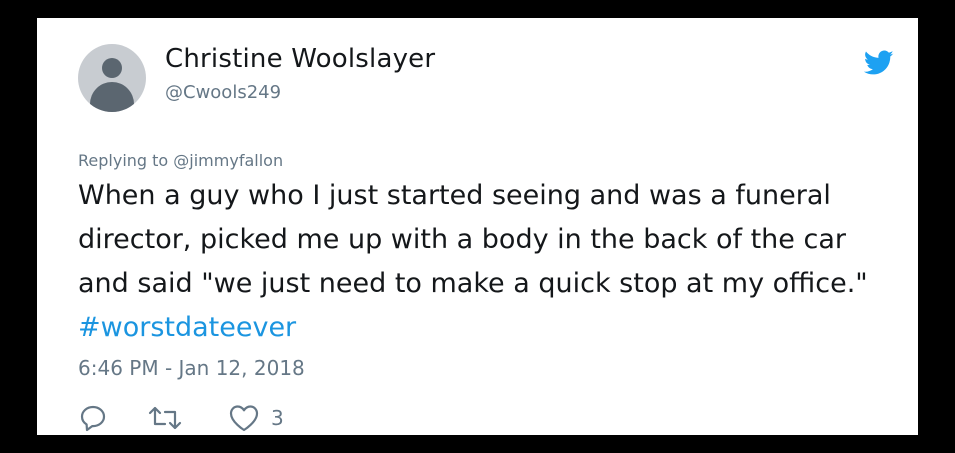 This screenshot has width=955, height=453. I want to click on retweet-icon, so click(165, 418).